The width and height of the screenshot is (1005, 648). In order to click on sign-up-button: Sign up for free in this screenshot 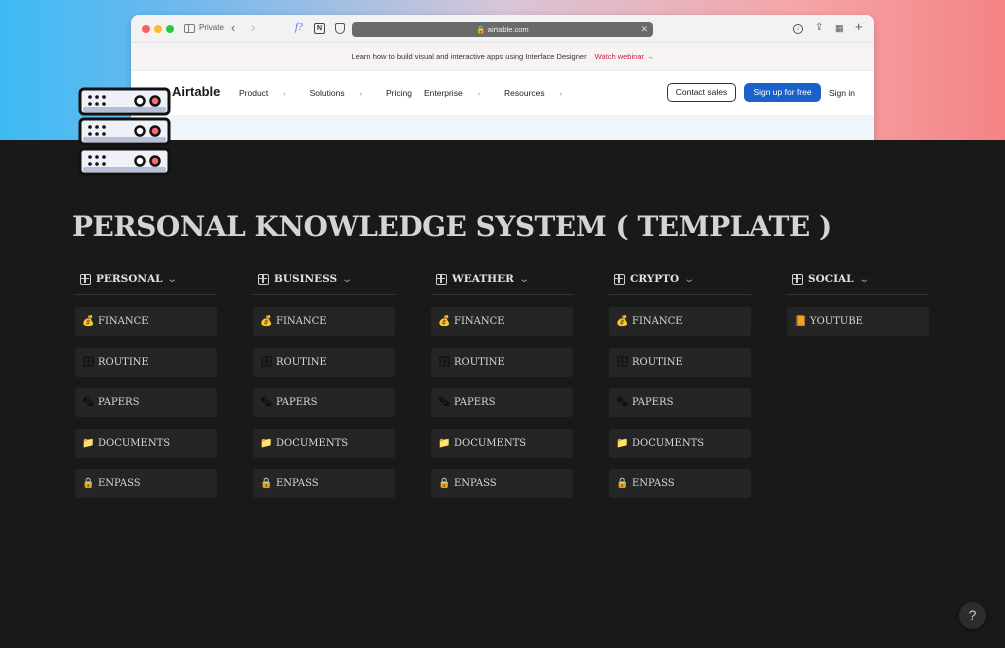, I will do `click(782, 92)`.